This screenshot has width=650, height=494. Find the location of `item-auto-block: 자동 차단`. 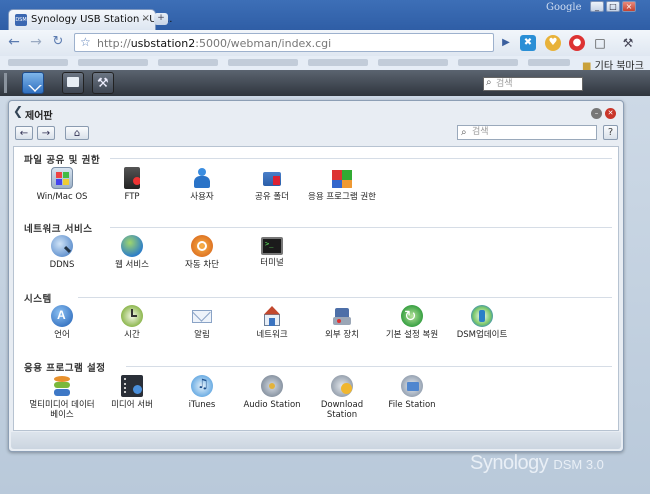

item-auto-block: 자동 차단 is located at coordinates (202, 252).